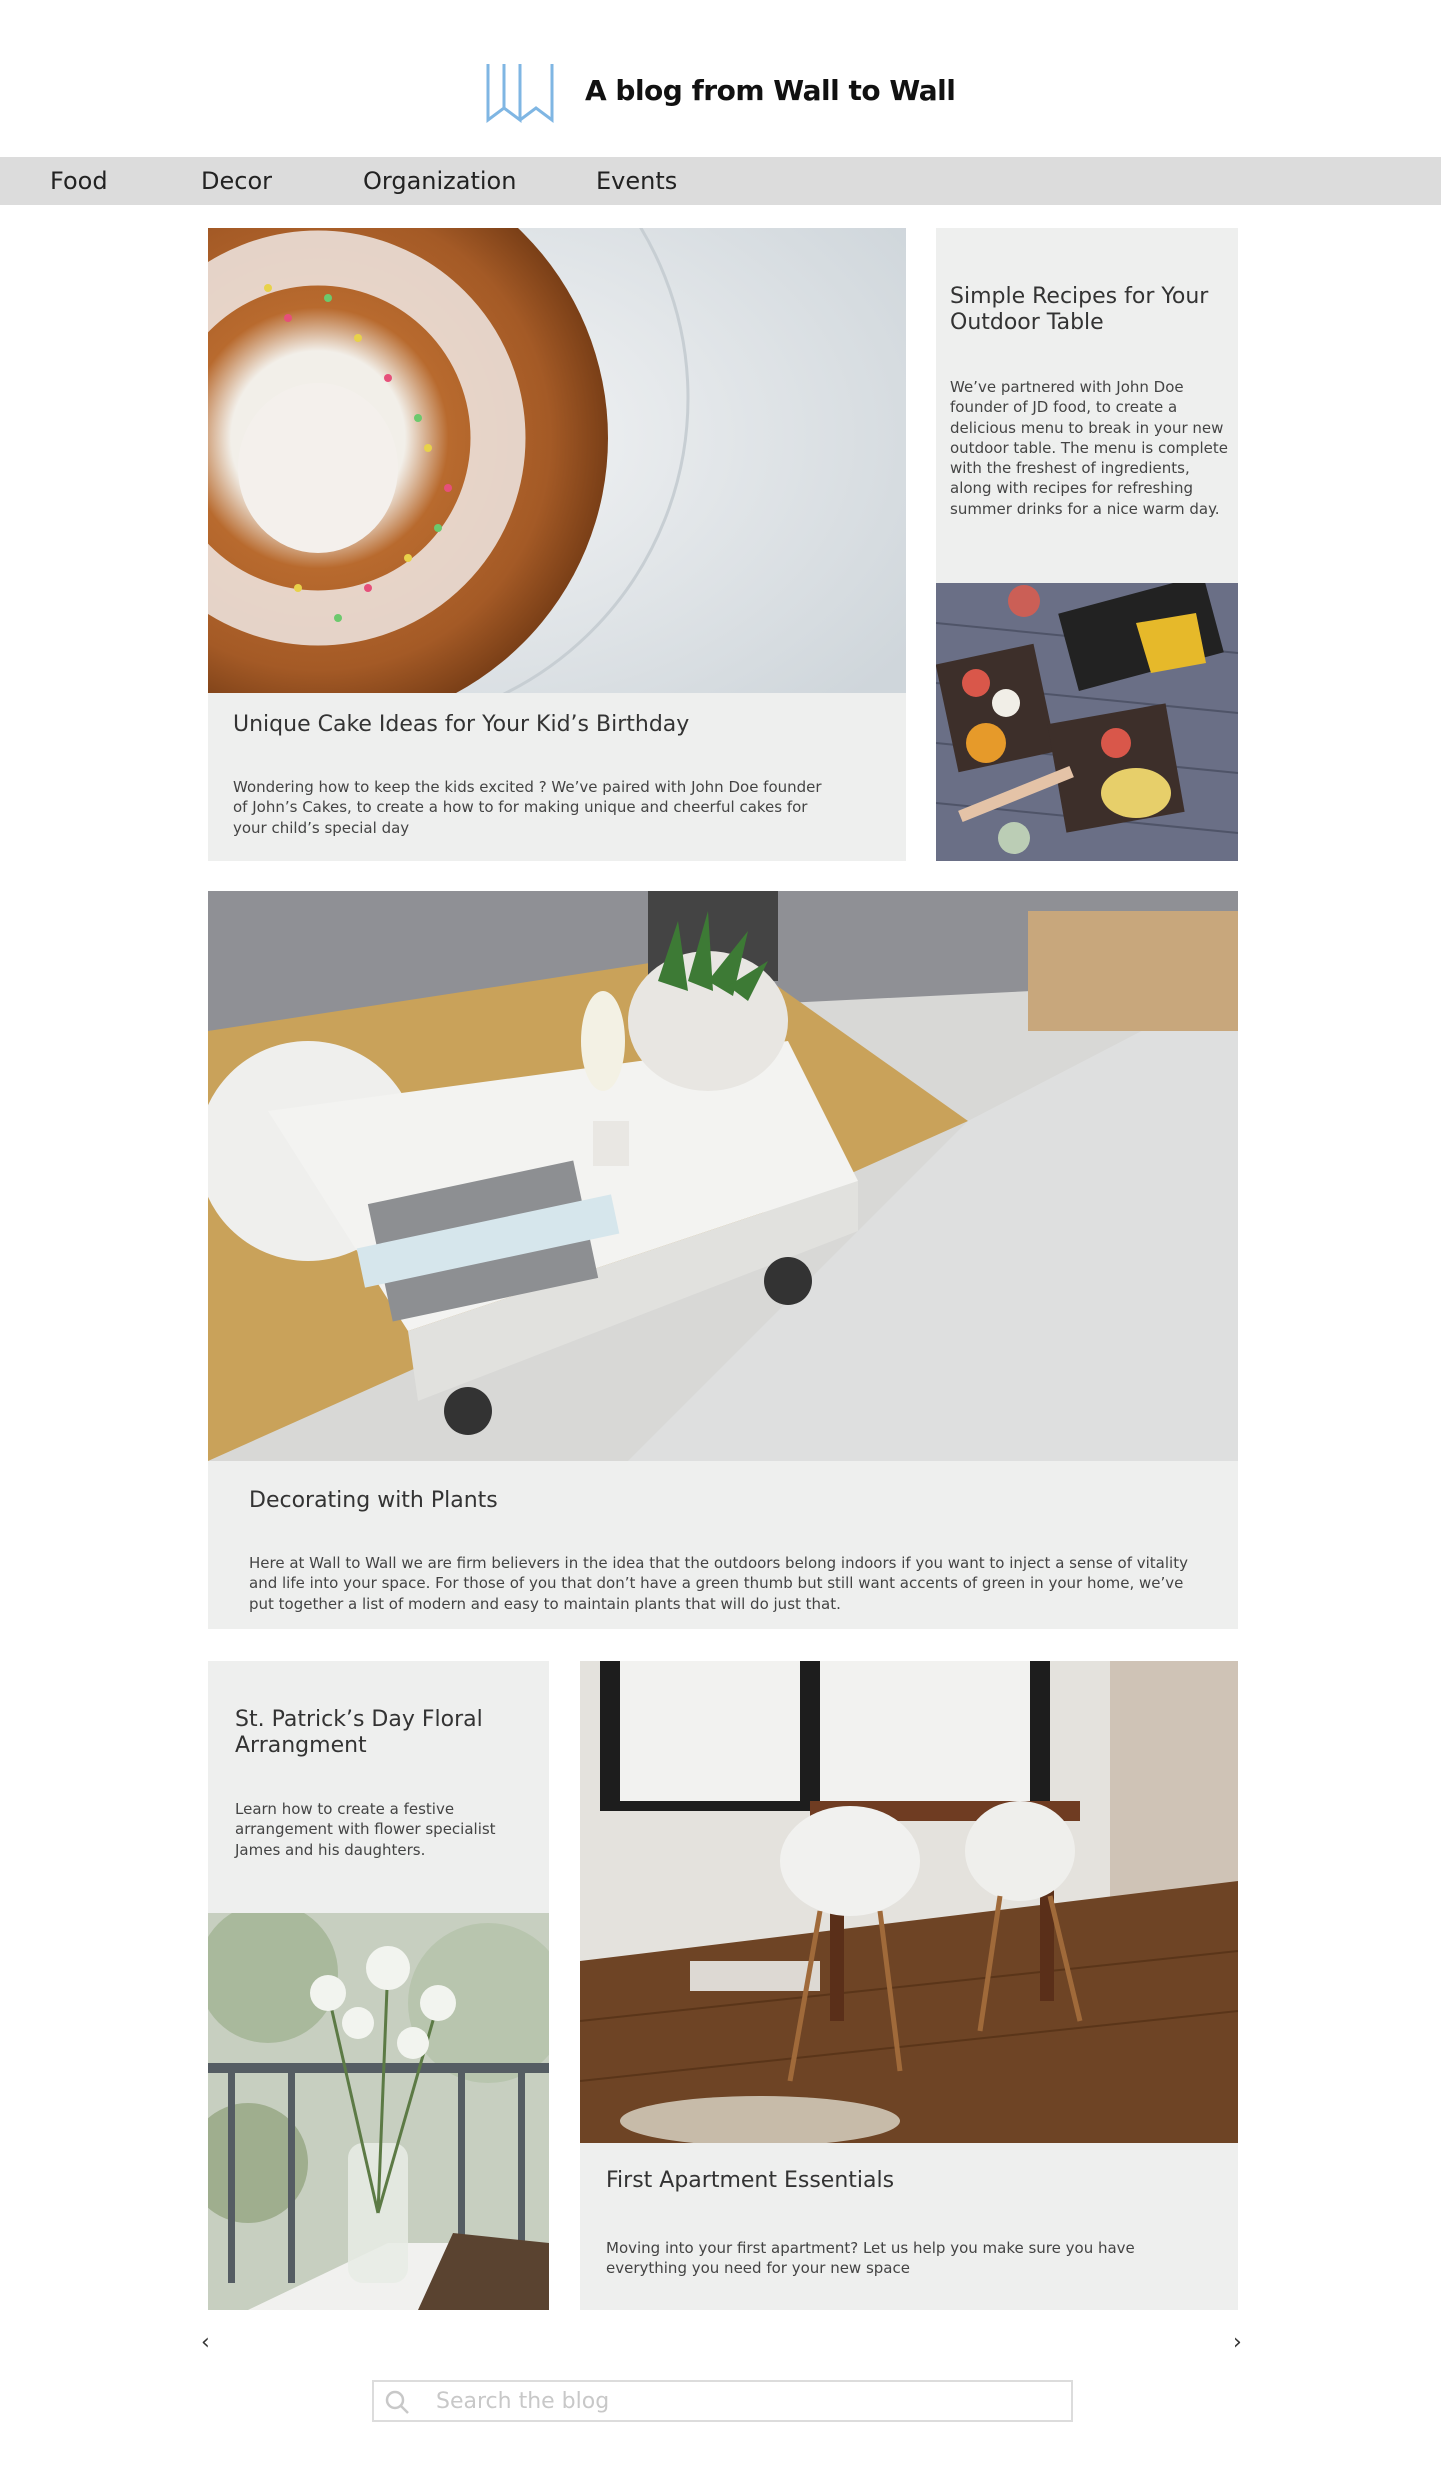 The image size is (1441, 2492). Describe the element at coordinates (385, 1733) in the screenshot. I see `post-title-floral: St. Patrick’s Day Floral Arrangment` at that location.